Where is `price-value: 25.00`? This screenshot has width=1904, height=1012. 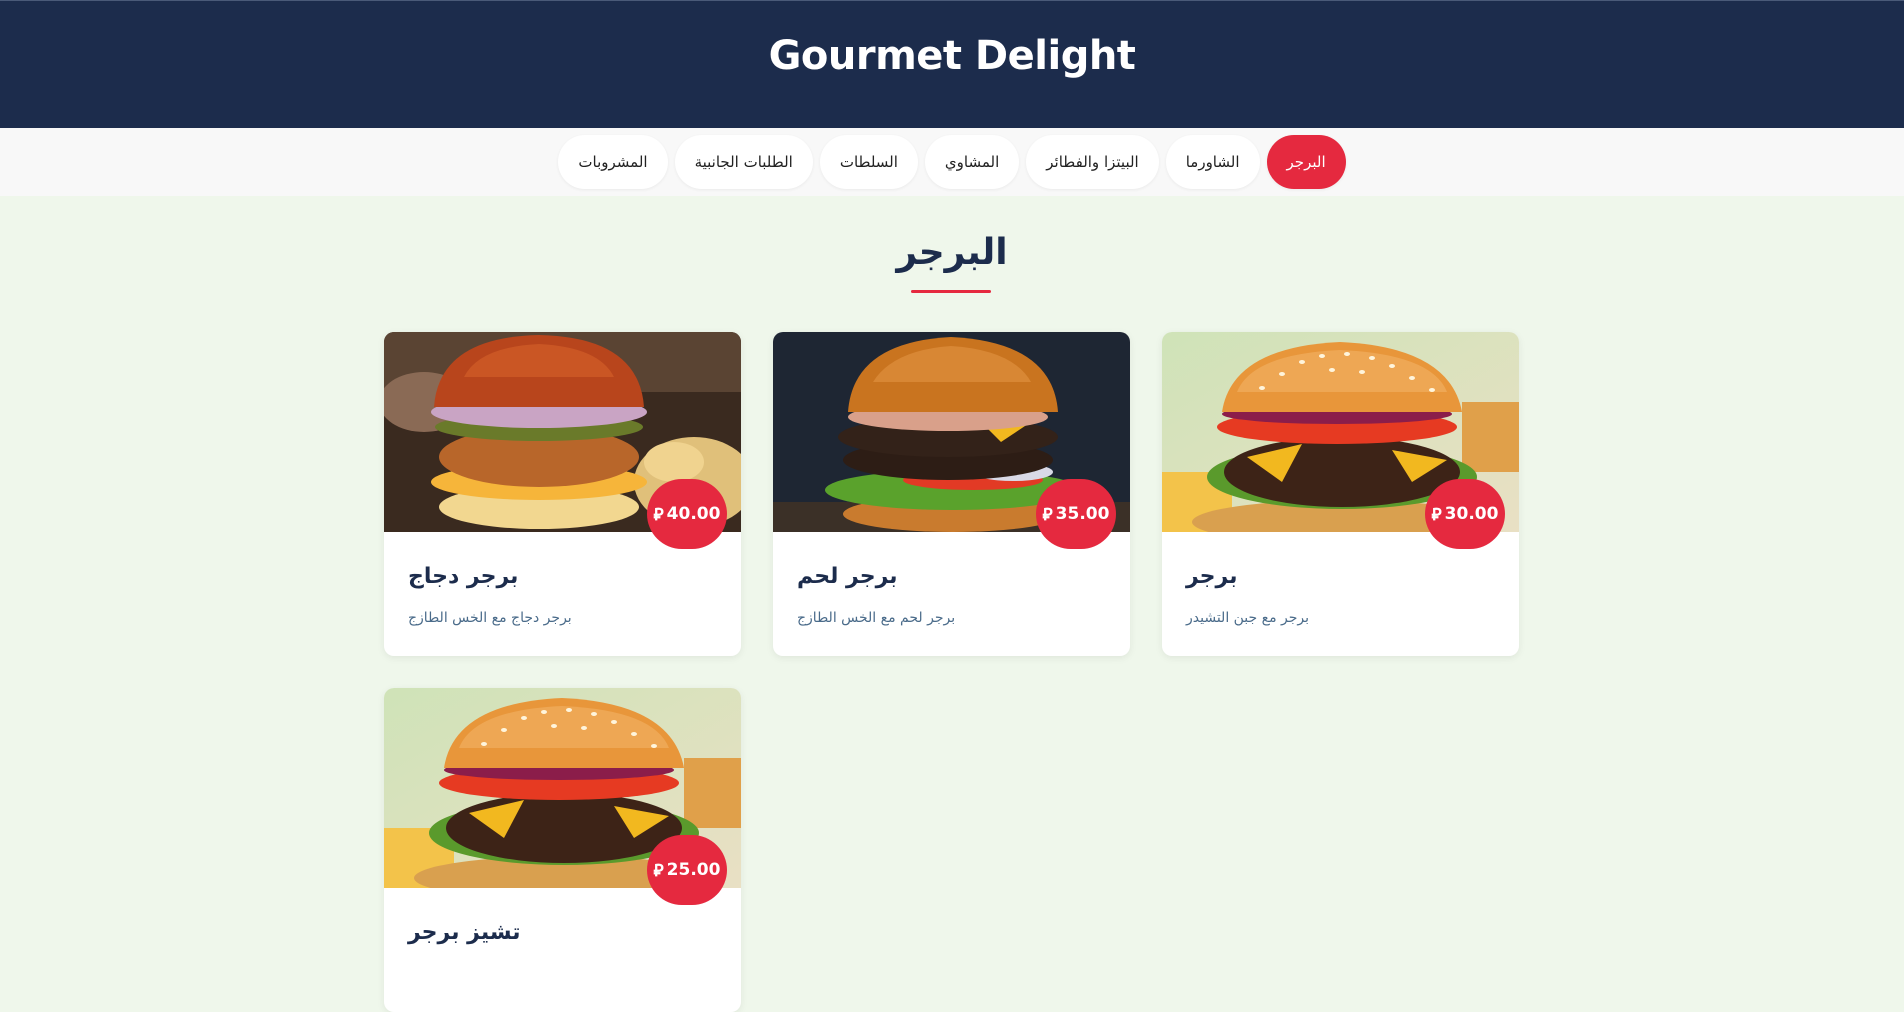
price-value: 25.00 is located at coordinates (693, 870).